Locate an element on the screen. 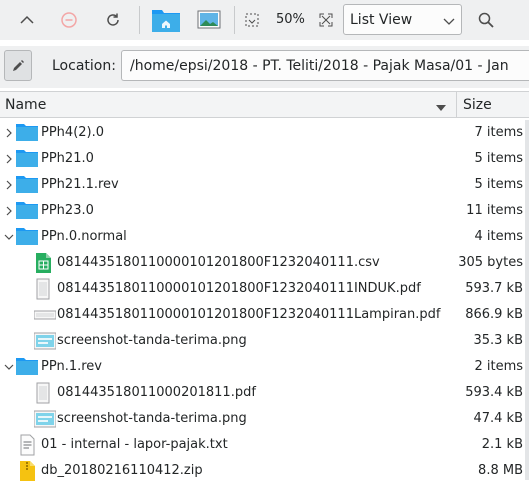 This screenshot has height=501, width=529. edit-location-button is located at coordinates (18, 65).